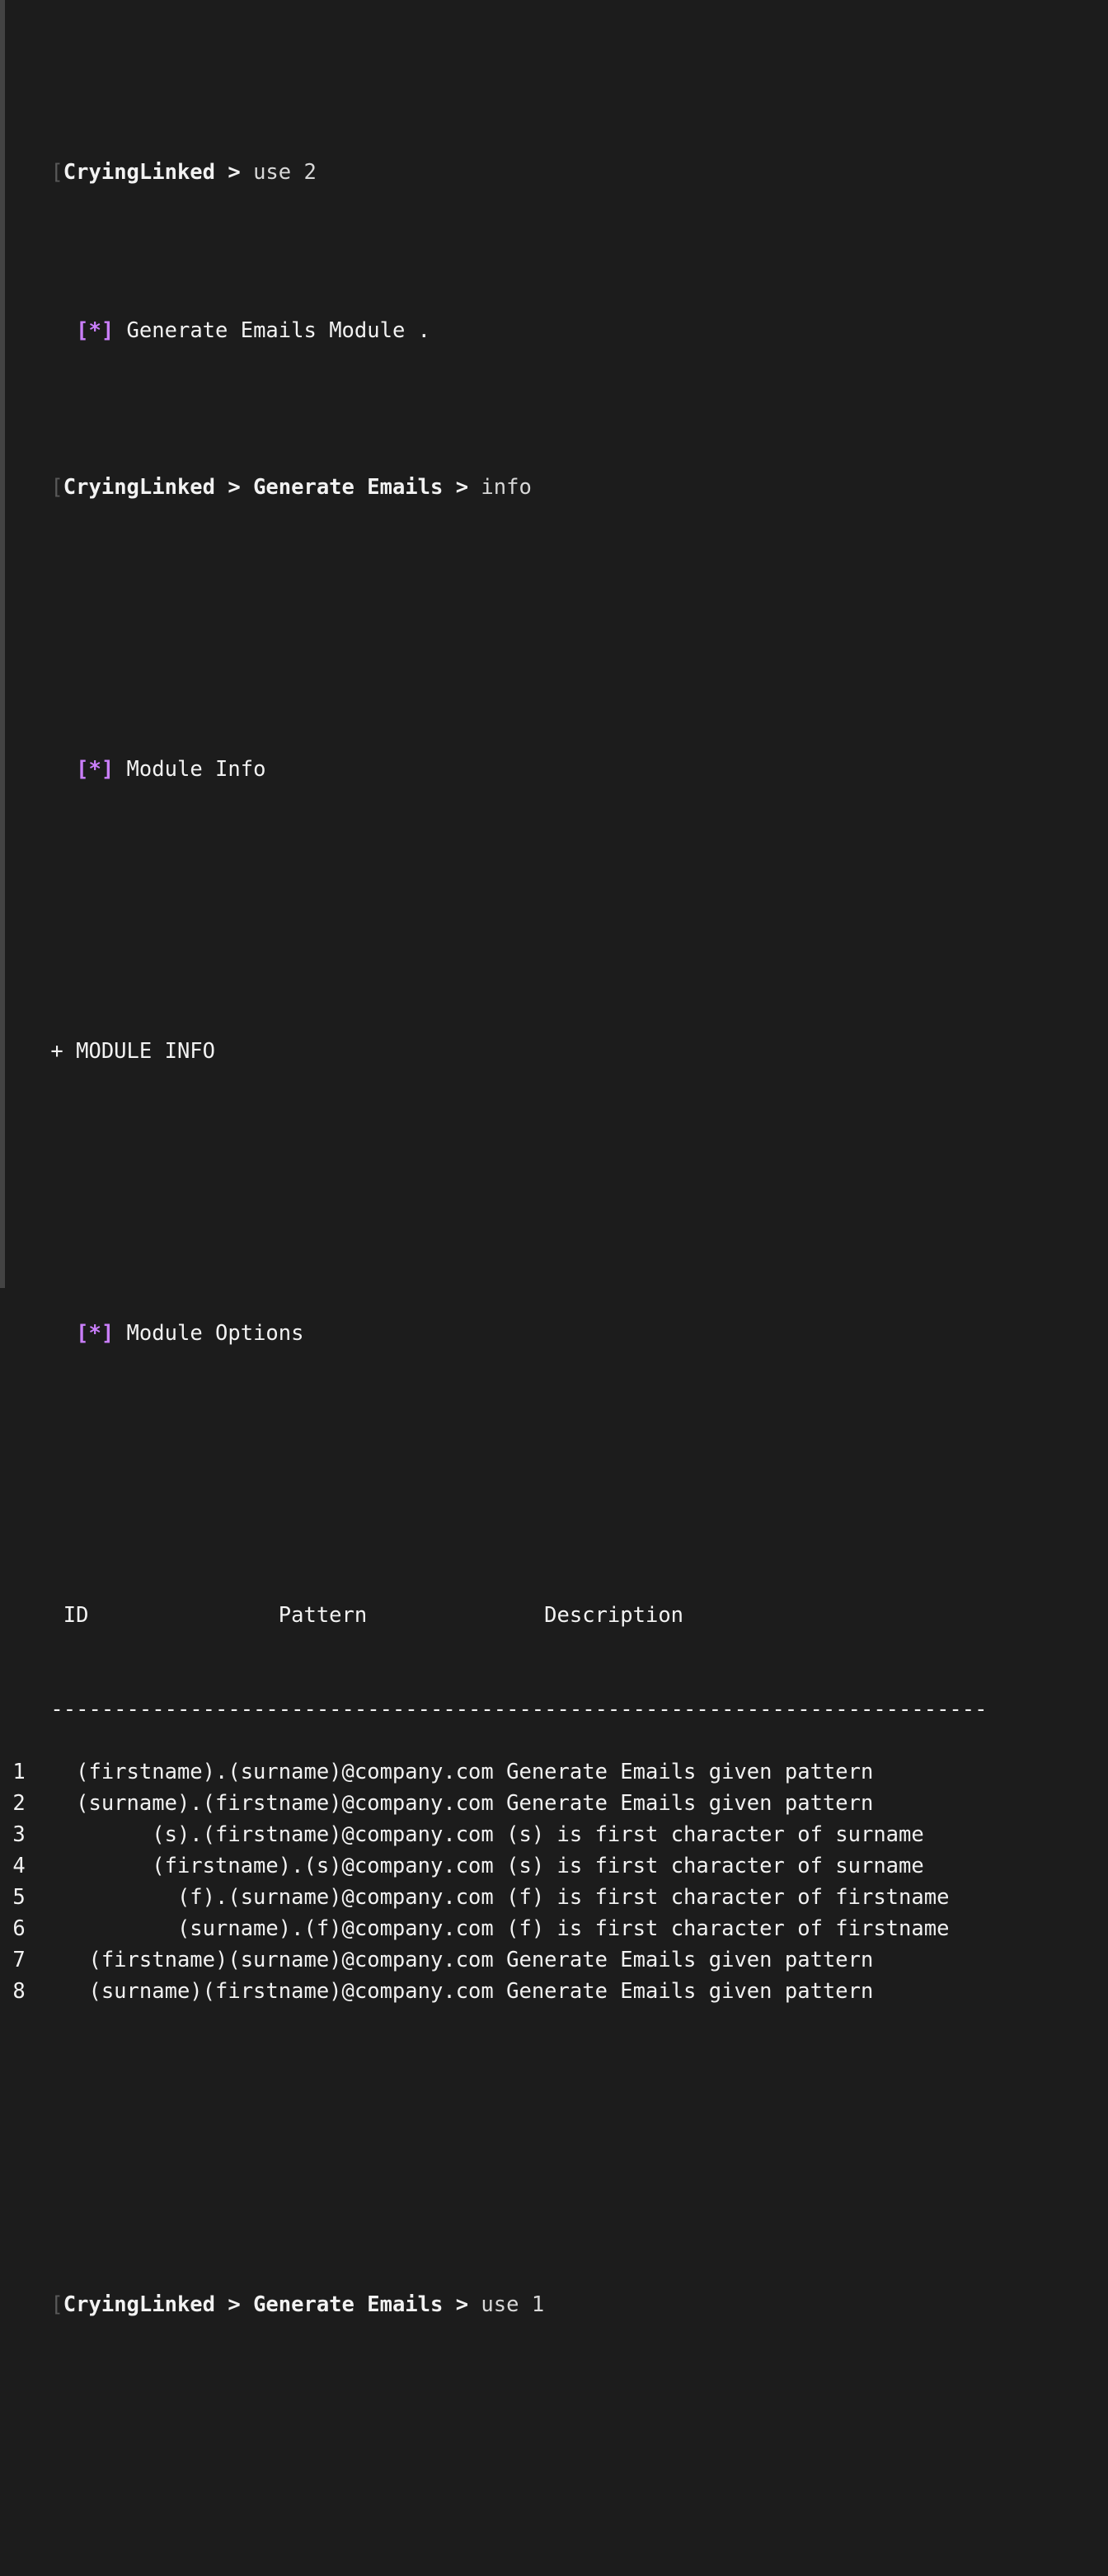  I want to click on pattern-row-id: 4, so click(19, 1866).